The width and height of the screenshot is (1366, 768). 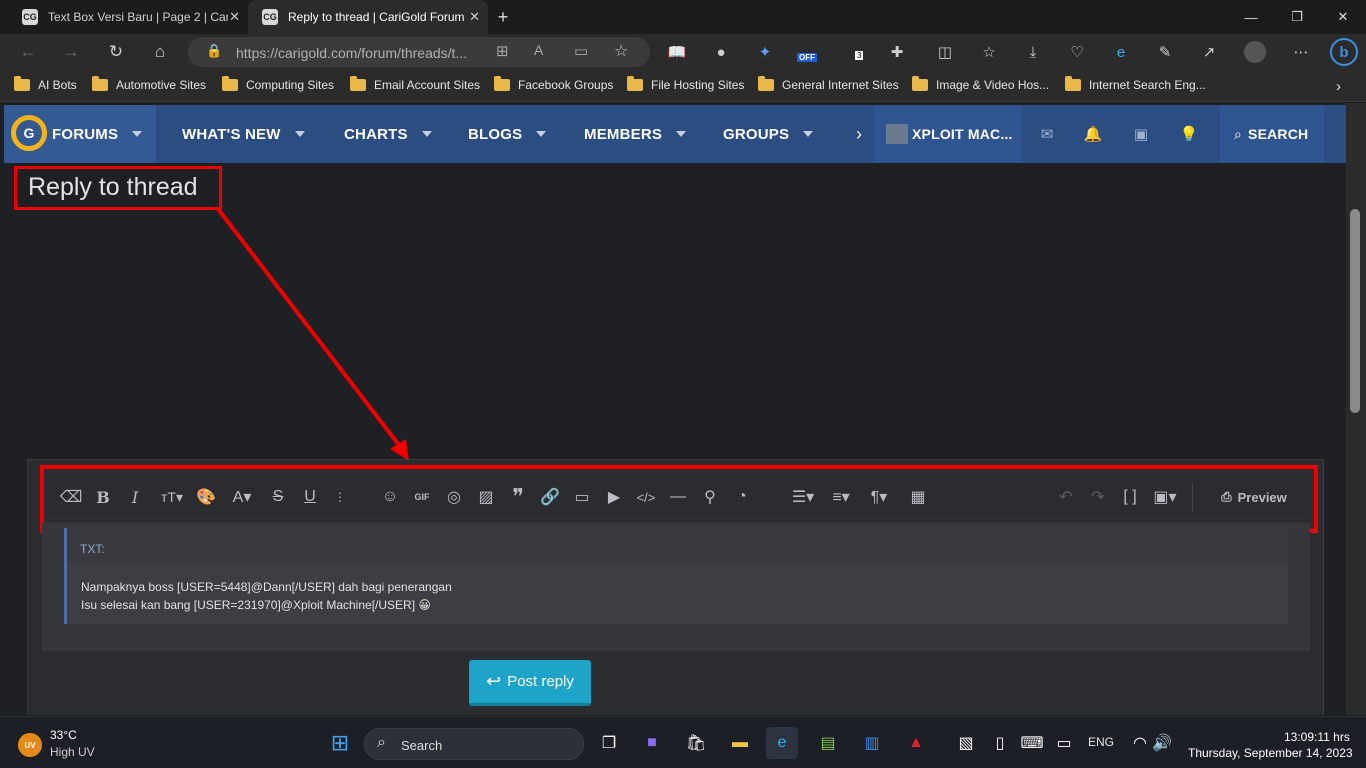 What do you see at coordinates (502, 51) in the screenshot?
I see `apps-icon: ⊞` at bounding box center [502, 51].